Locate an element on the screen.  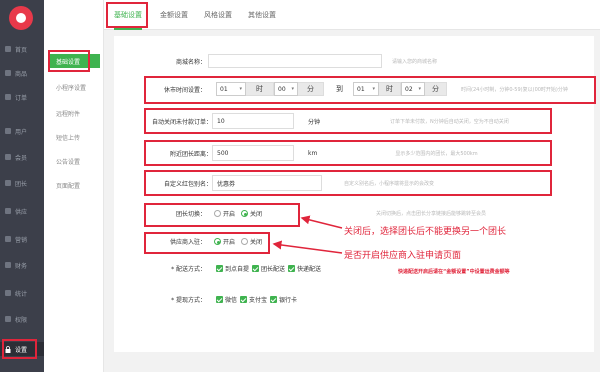
distance-row: 附近团长距离： 500 km 显示多少范围内的团长，最大500km is located at coordinates (312, 153).